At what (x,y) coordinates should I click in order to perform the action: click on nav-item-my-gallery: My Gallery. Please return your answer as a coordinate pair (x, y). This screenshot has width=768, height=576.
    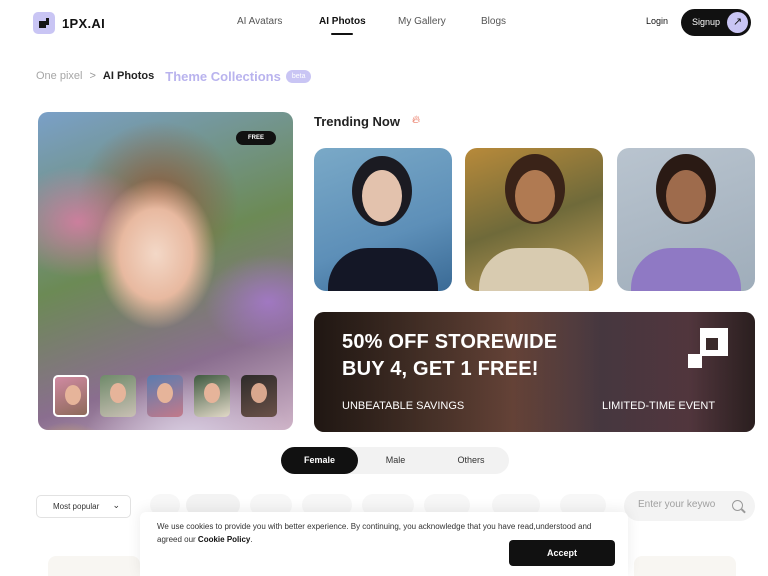
    Looking at the image, I should click on (422, 21).